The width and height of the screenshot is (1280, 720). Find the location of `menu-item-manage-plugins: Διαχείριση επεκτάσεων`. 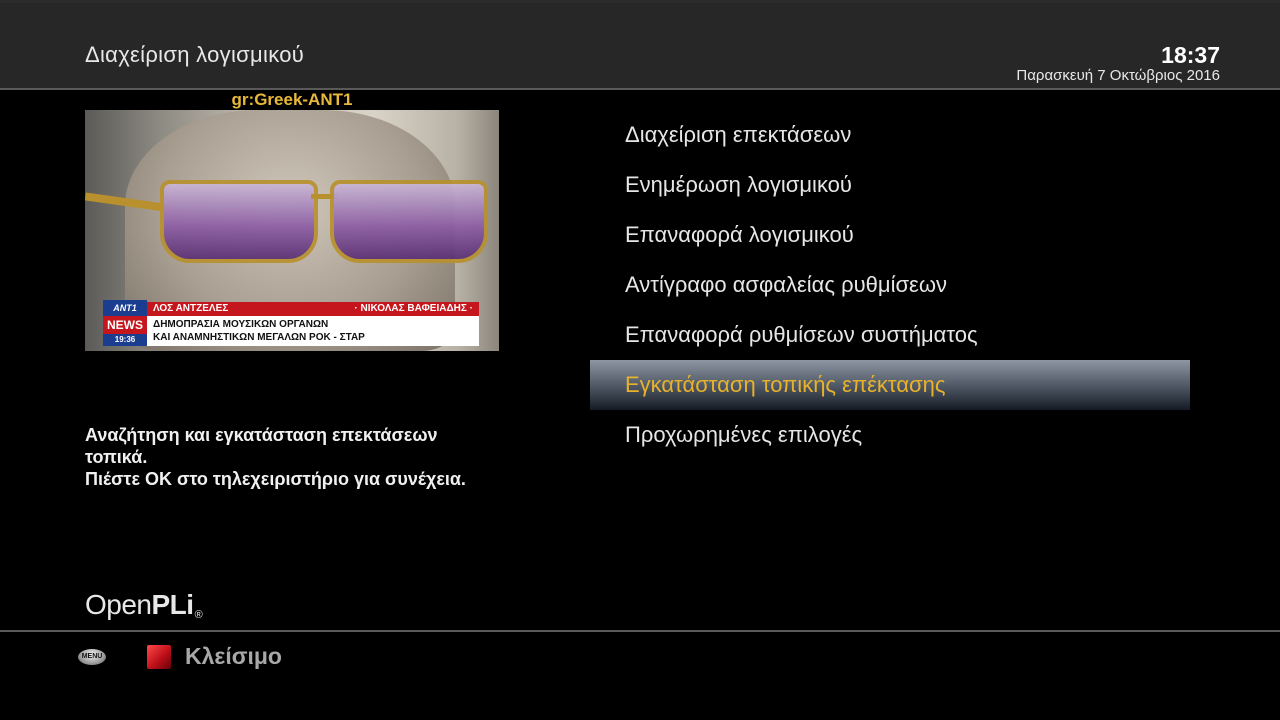

menu-item-manage-plugins: Διαχείριση επεκτάσεων is located at coordinates (890, 135).